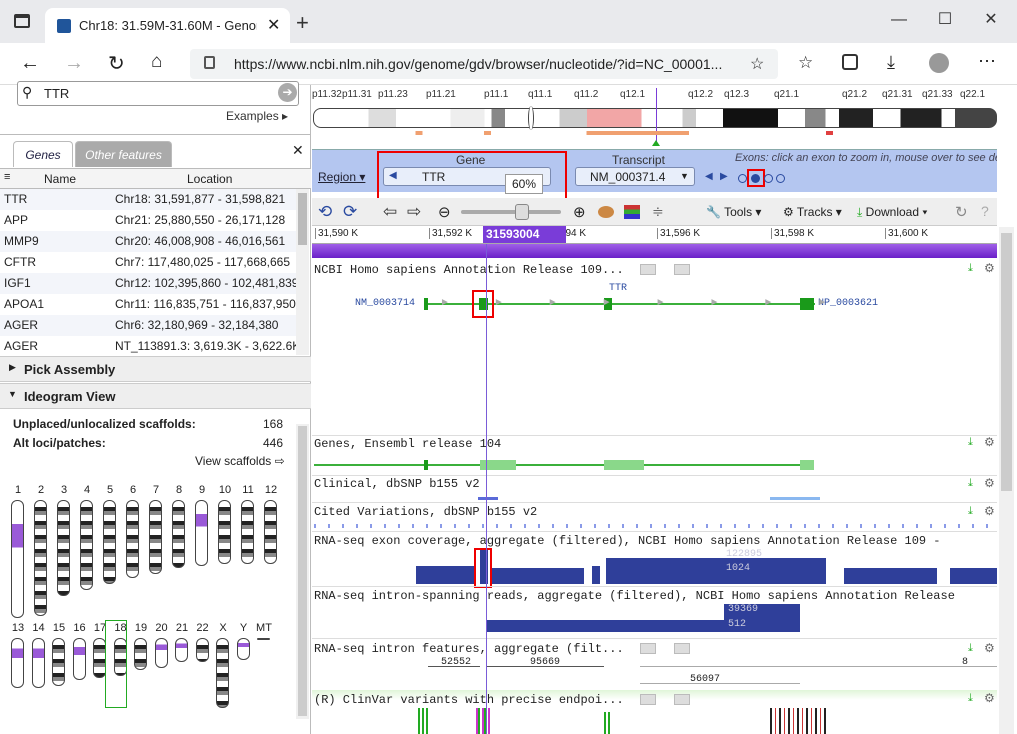 The image size is (1017, 734). I want to click on chromosome-MT, so click(263, 639).